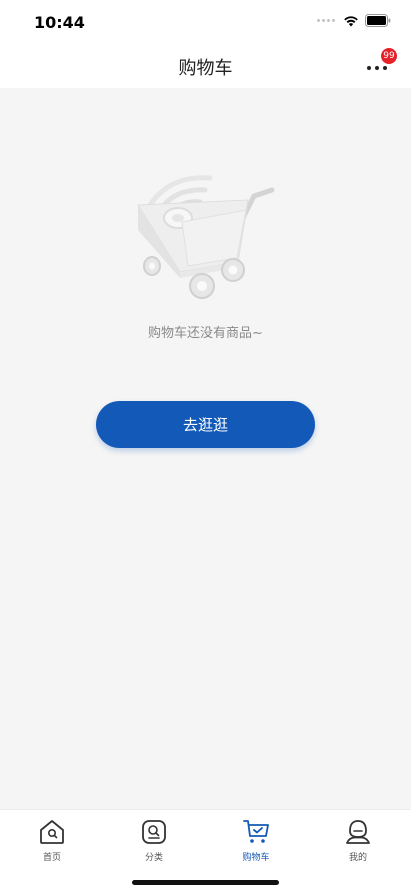  I want to click on tab-home: 首页, so click(52, 843).